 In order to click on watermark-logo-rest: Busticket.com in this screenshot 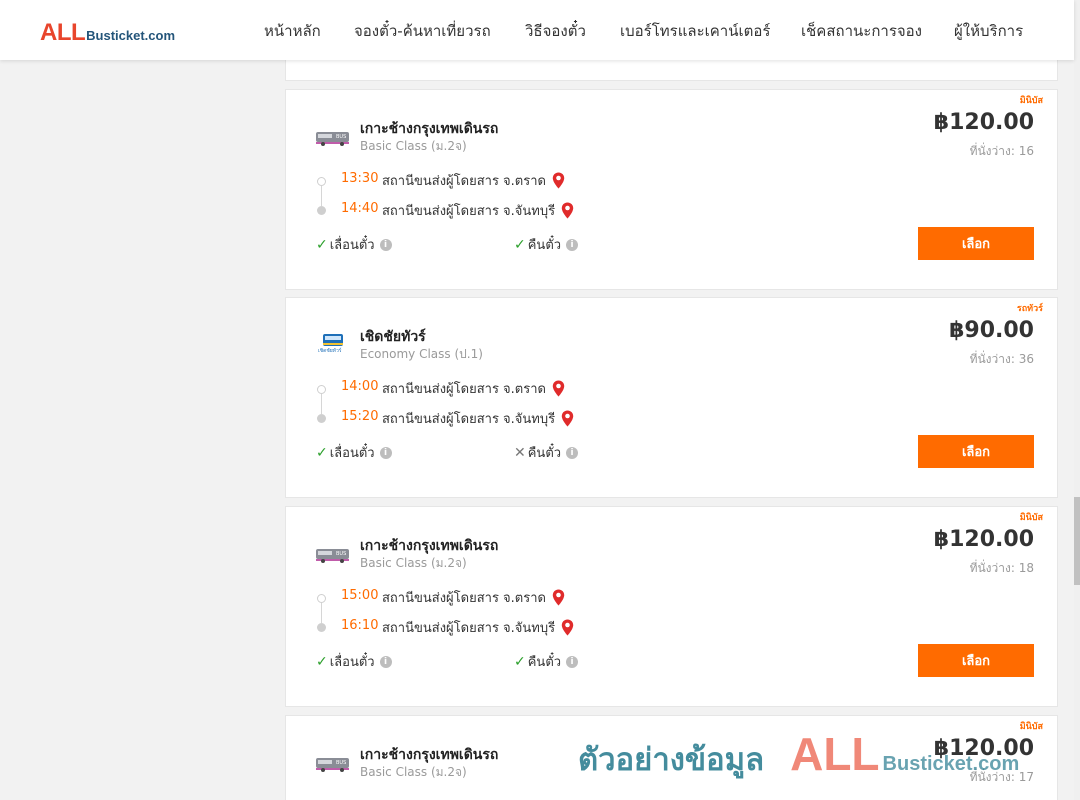, I will do `click(951, 764)`.